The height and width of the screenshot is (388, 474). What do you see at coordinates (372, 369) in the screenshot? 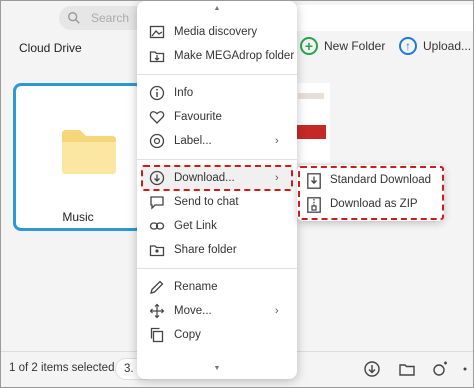
I see `download-circle-icon` at bounding box center [372, 369].